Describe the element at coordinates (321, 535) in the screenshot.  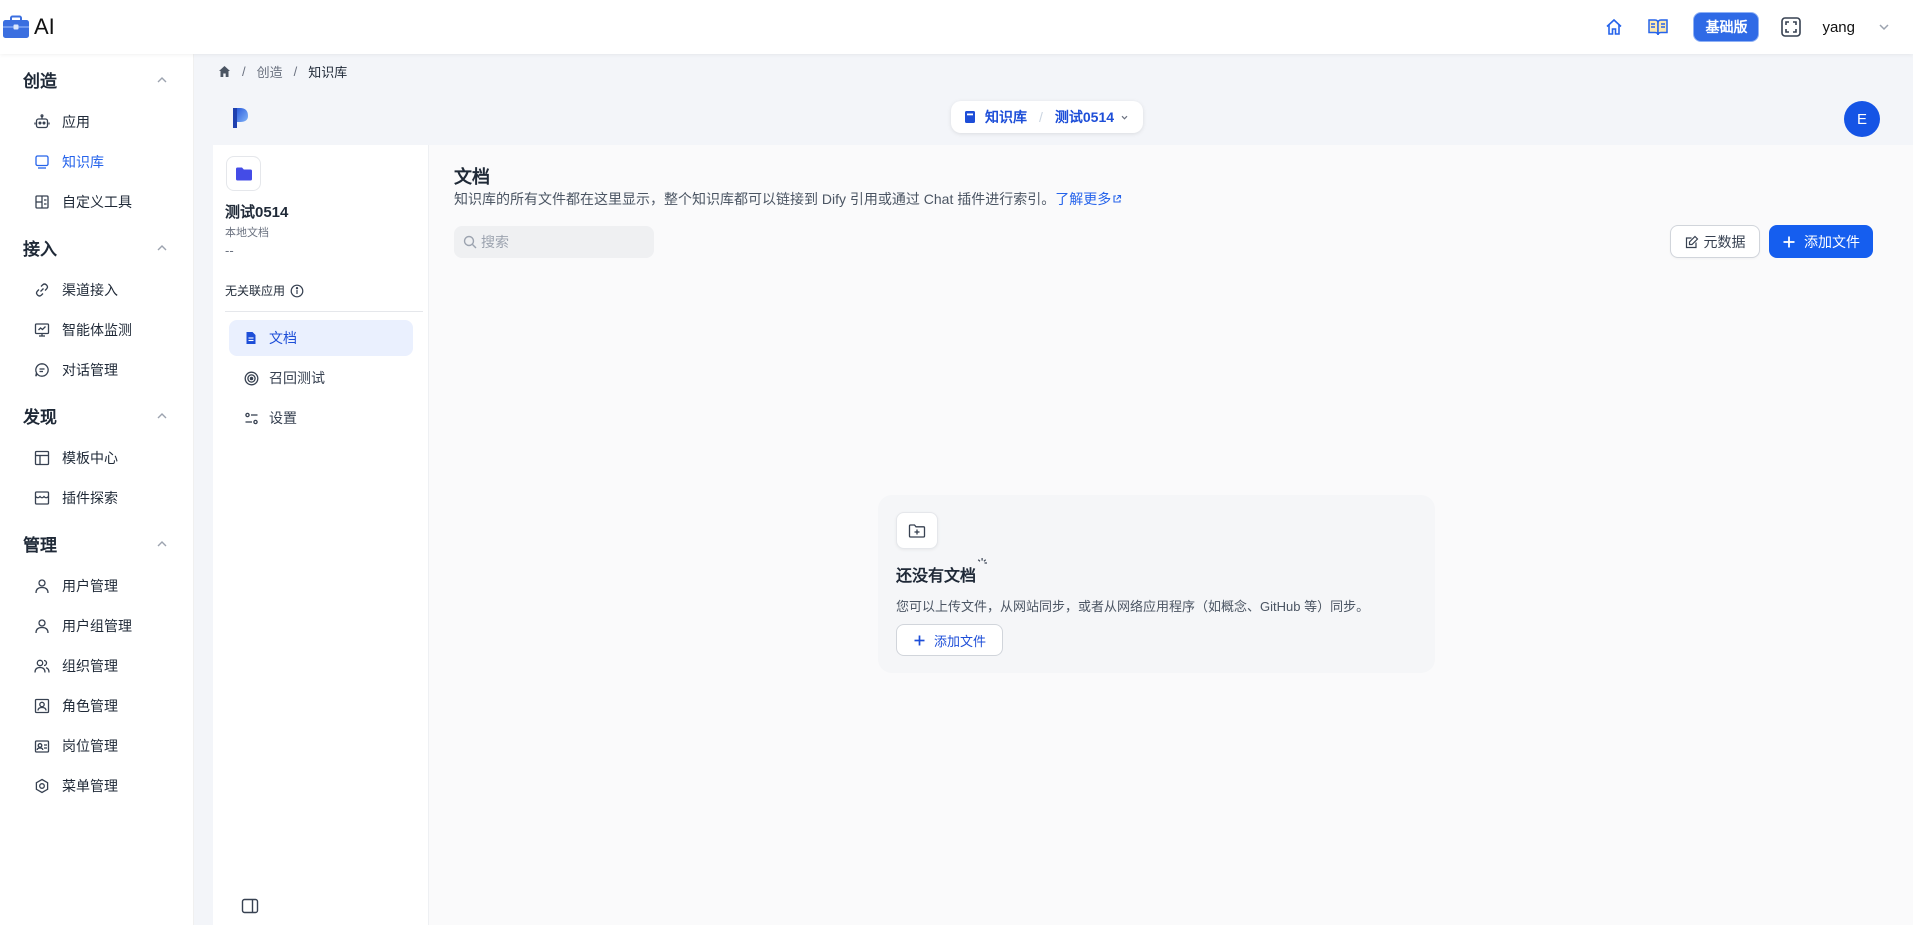
I see `kb-sidebar: 测试0514 本地文档 -- 无关联应用 文档 召回测试 设置` at that location.